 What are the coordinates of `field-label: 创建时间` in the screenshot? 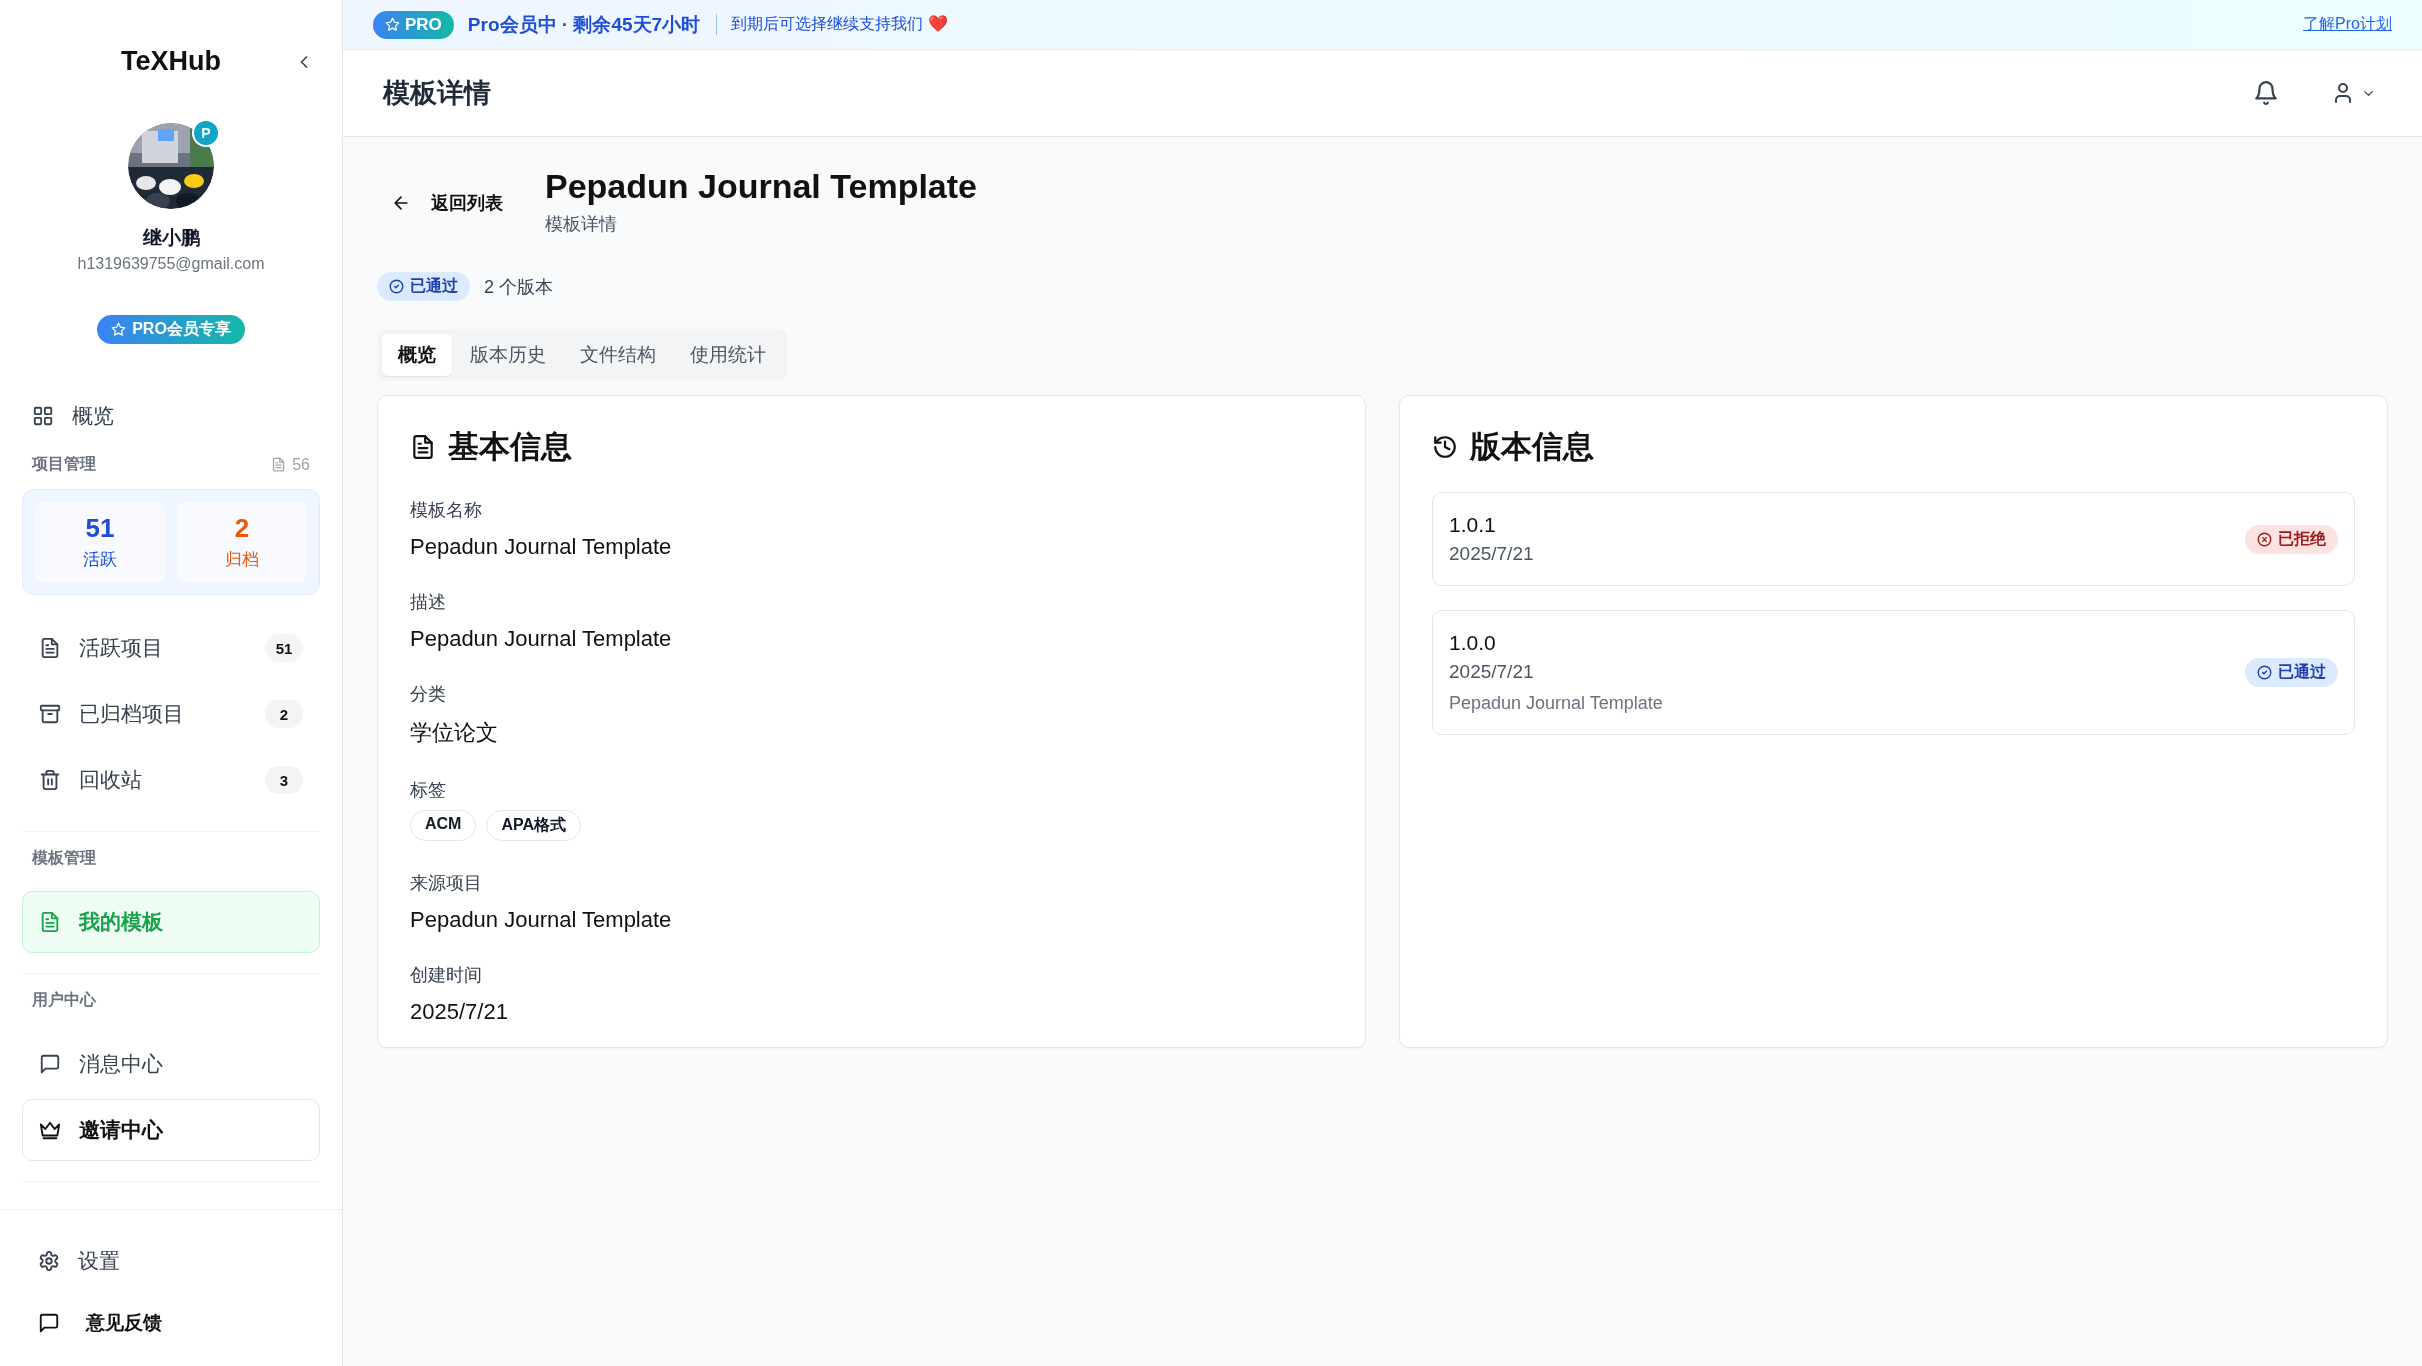 It's located at (446, 975).